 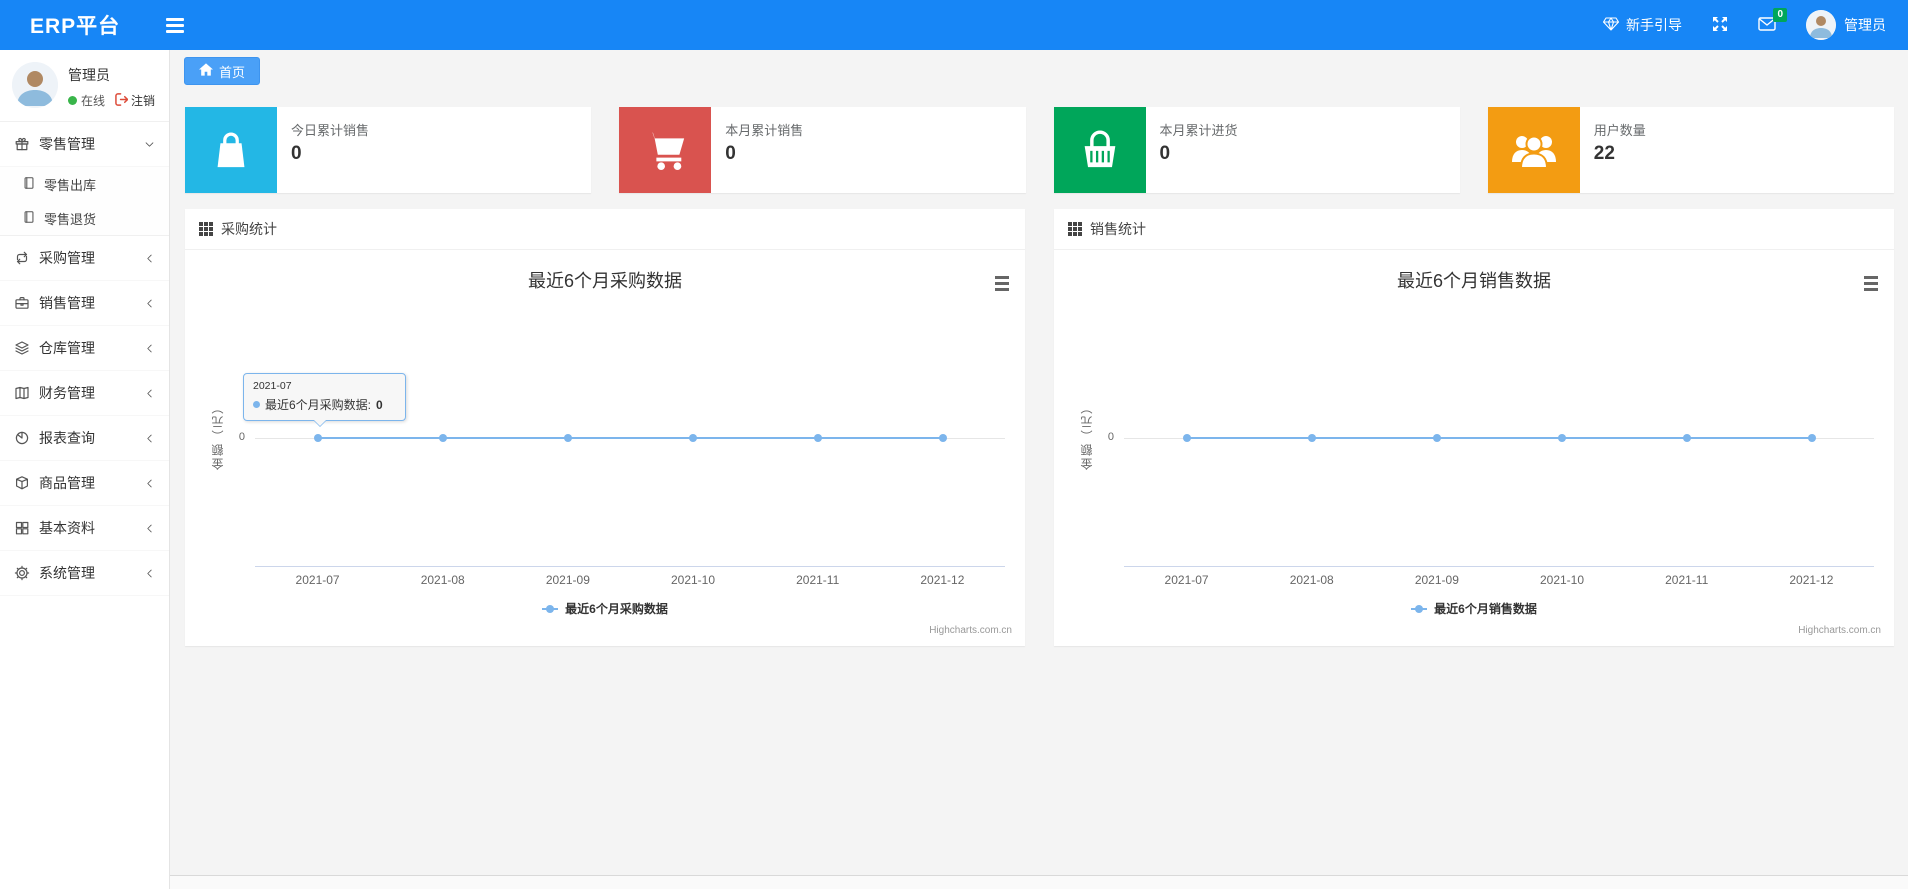 What do you see at coordinates (1118, 229) in the screenshot?
I see `panel-title: 销售统计` at bounding box center [1118, 229].